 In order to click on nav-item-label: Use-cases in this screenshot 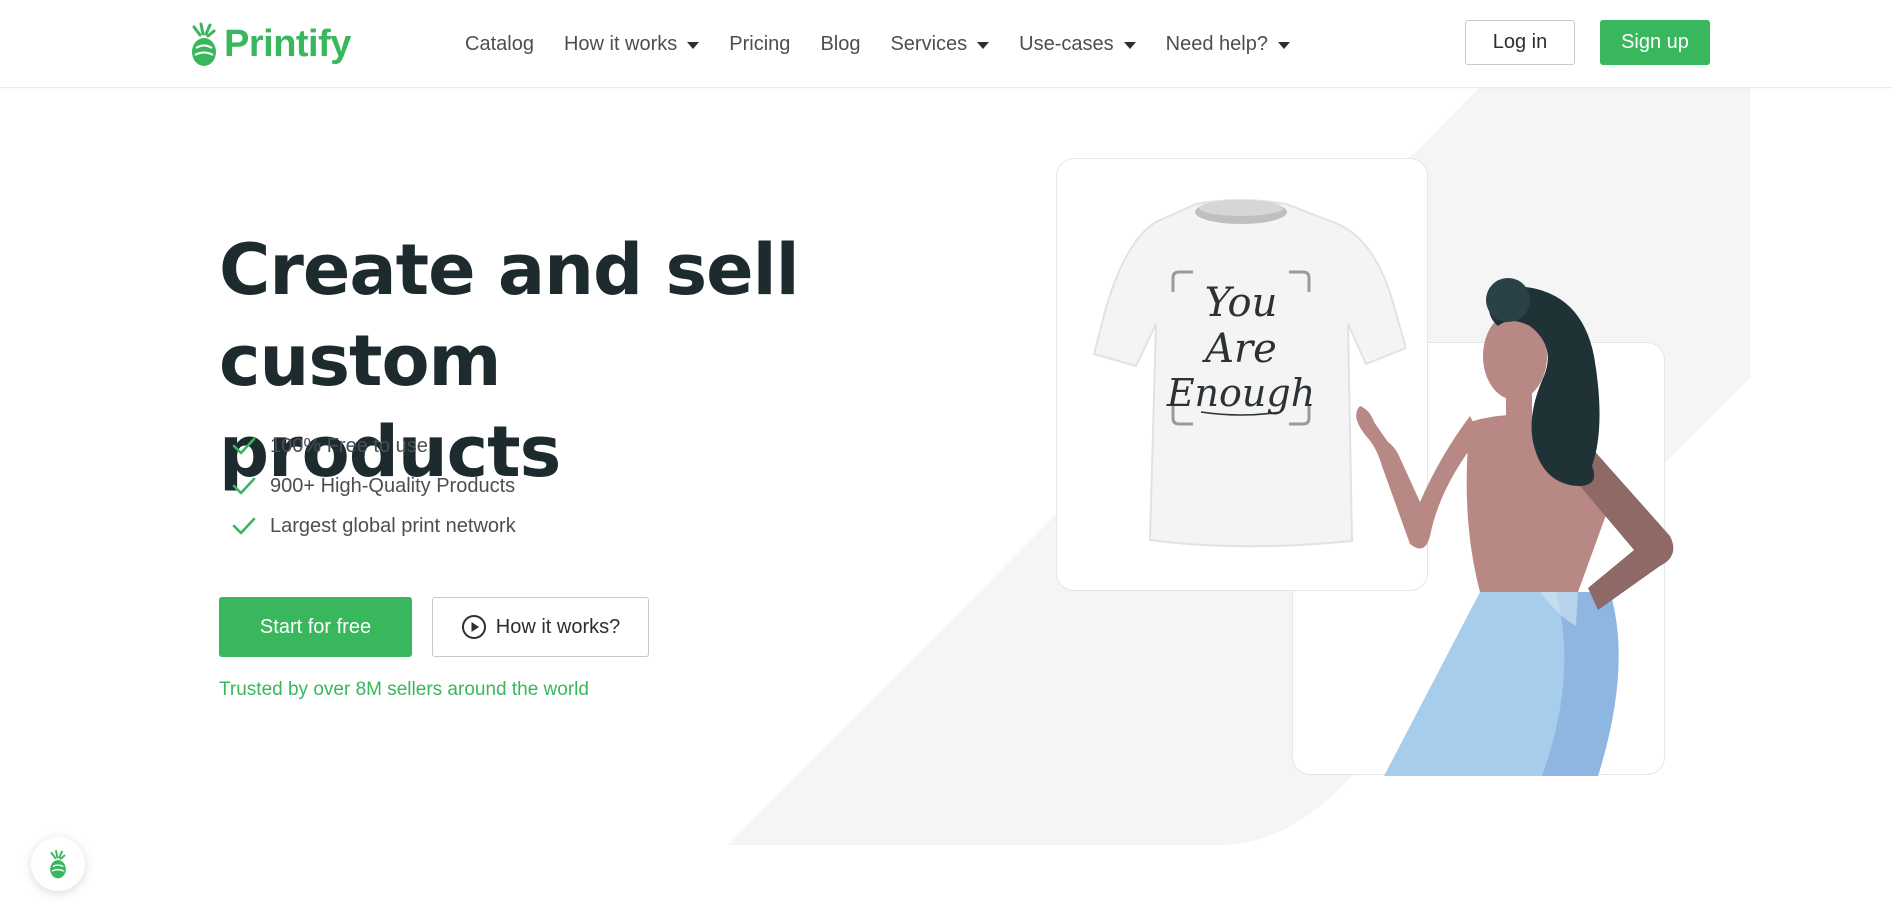, I will do `click(1066, 43)`.